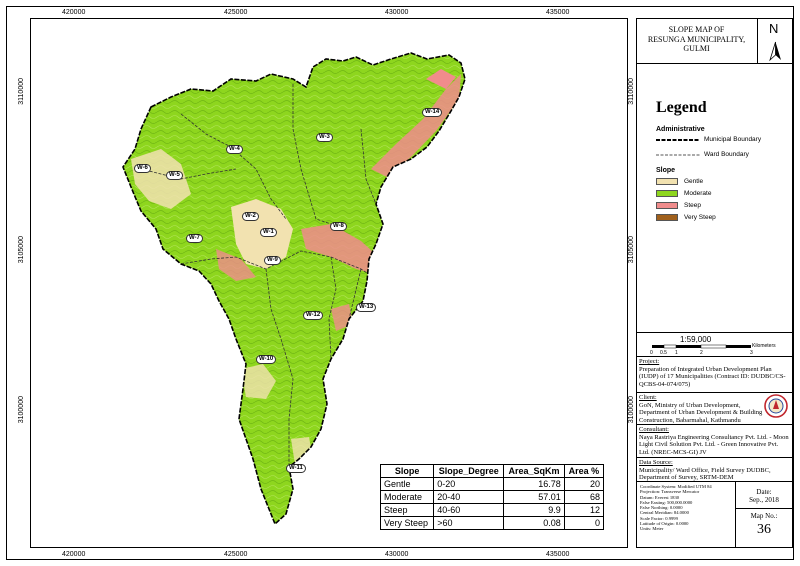 This screenshot has width=800, height=566. What do you see at coordinates (584, 510) in the screenshot?
I see `table-cell: 12` at bounding box center [584, 510].